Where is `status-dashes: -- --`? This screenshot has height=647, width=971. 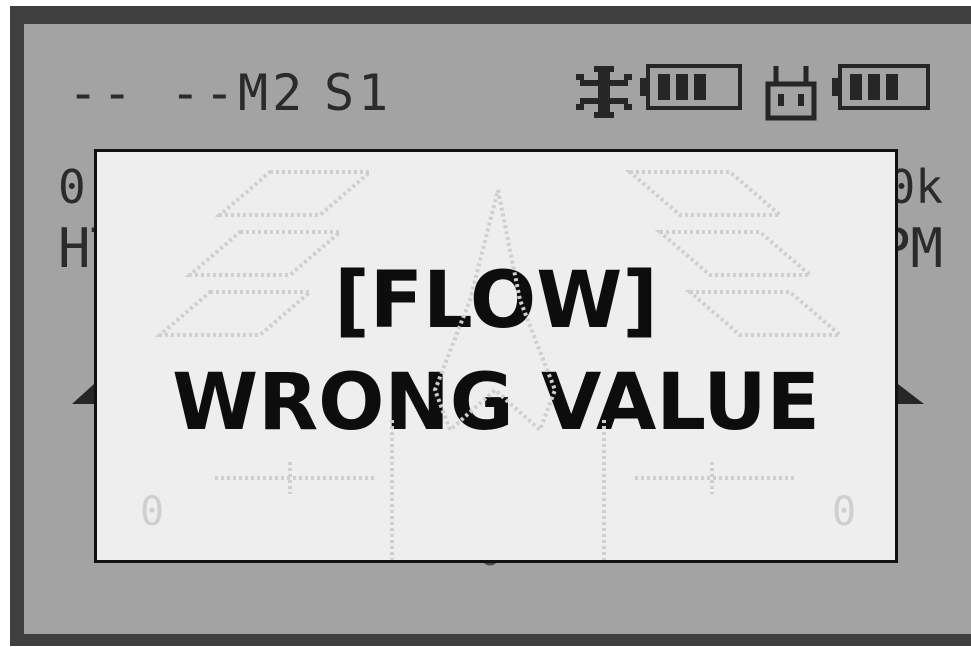 status-dashes: -- -- is located at coordinates (153, 93).